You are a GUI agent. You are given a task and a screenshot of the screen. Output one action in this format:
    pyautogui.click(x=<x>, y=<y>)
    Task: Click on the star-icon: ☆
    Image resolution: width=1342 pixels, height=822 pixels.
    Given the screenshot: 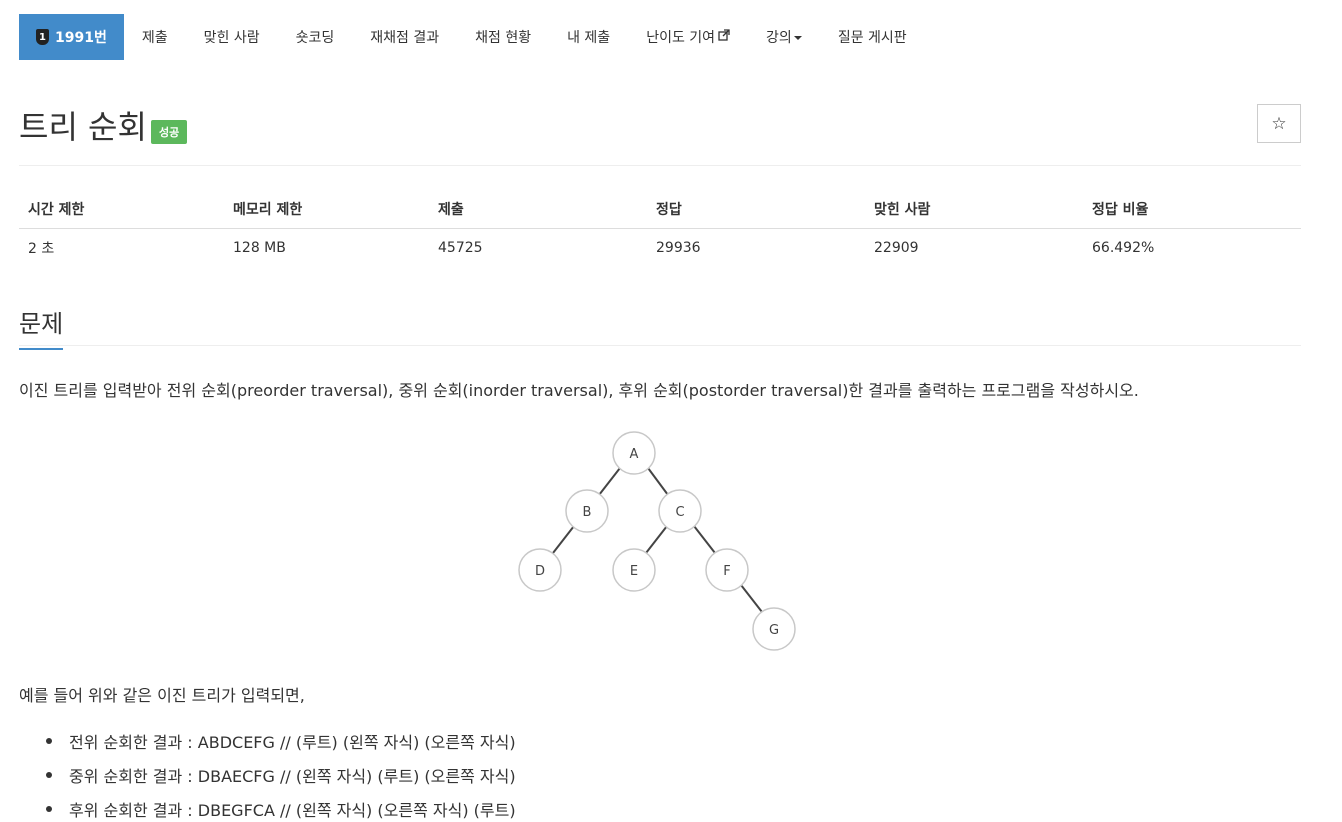 What is the action you would take?
    pyautogui.click(x=1279, y=123)
    